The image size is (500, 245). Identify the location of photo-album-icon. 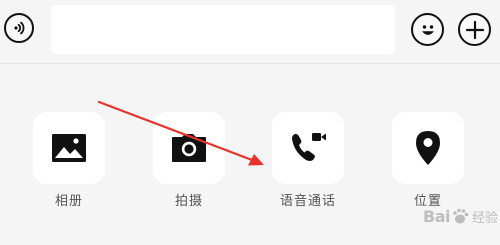
(69, 148).